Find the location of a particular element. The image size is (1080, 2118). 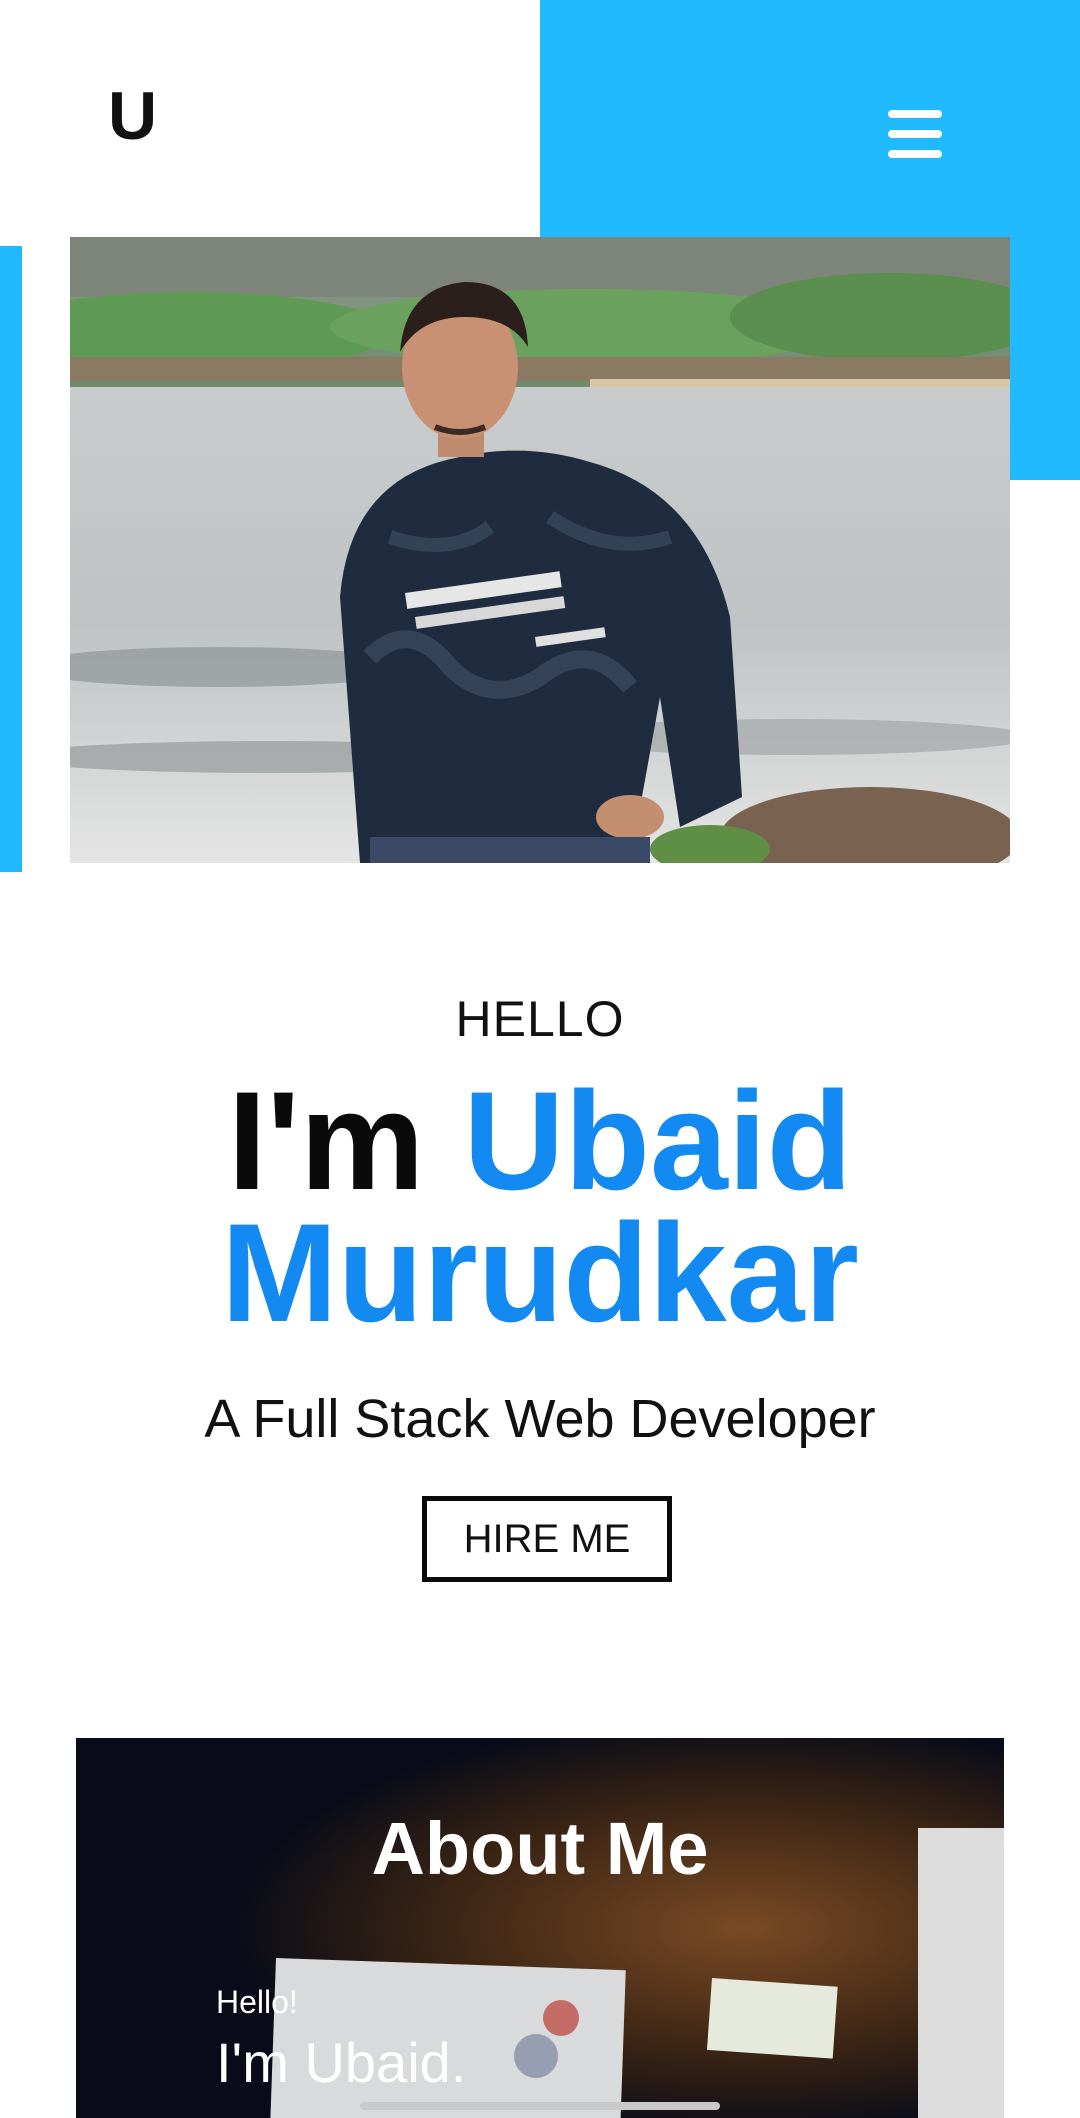

hero-greeting: HELLO is located at coordinates (540, 1019).